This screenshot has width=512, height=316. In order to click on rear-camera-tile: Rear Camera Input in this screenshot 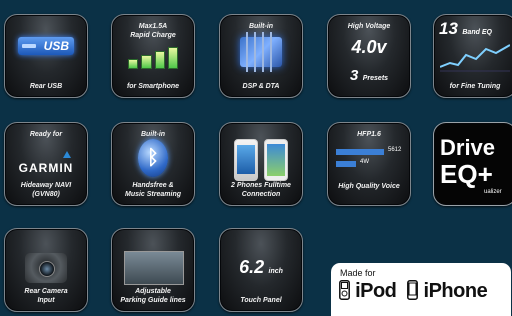, I will do `click(46, 270)`.